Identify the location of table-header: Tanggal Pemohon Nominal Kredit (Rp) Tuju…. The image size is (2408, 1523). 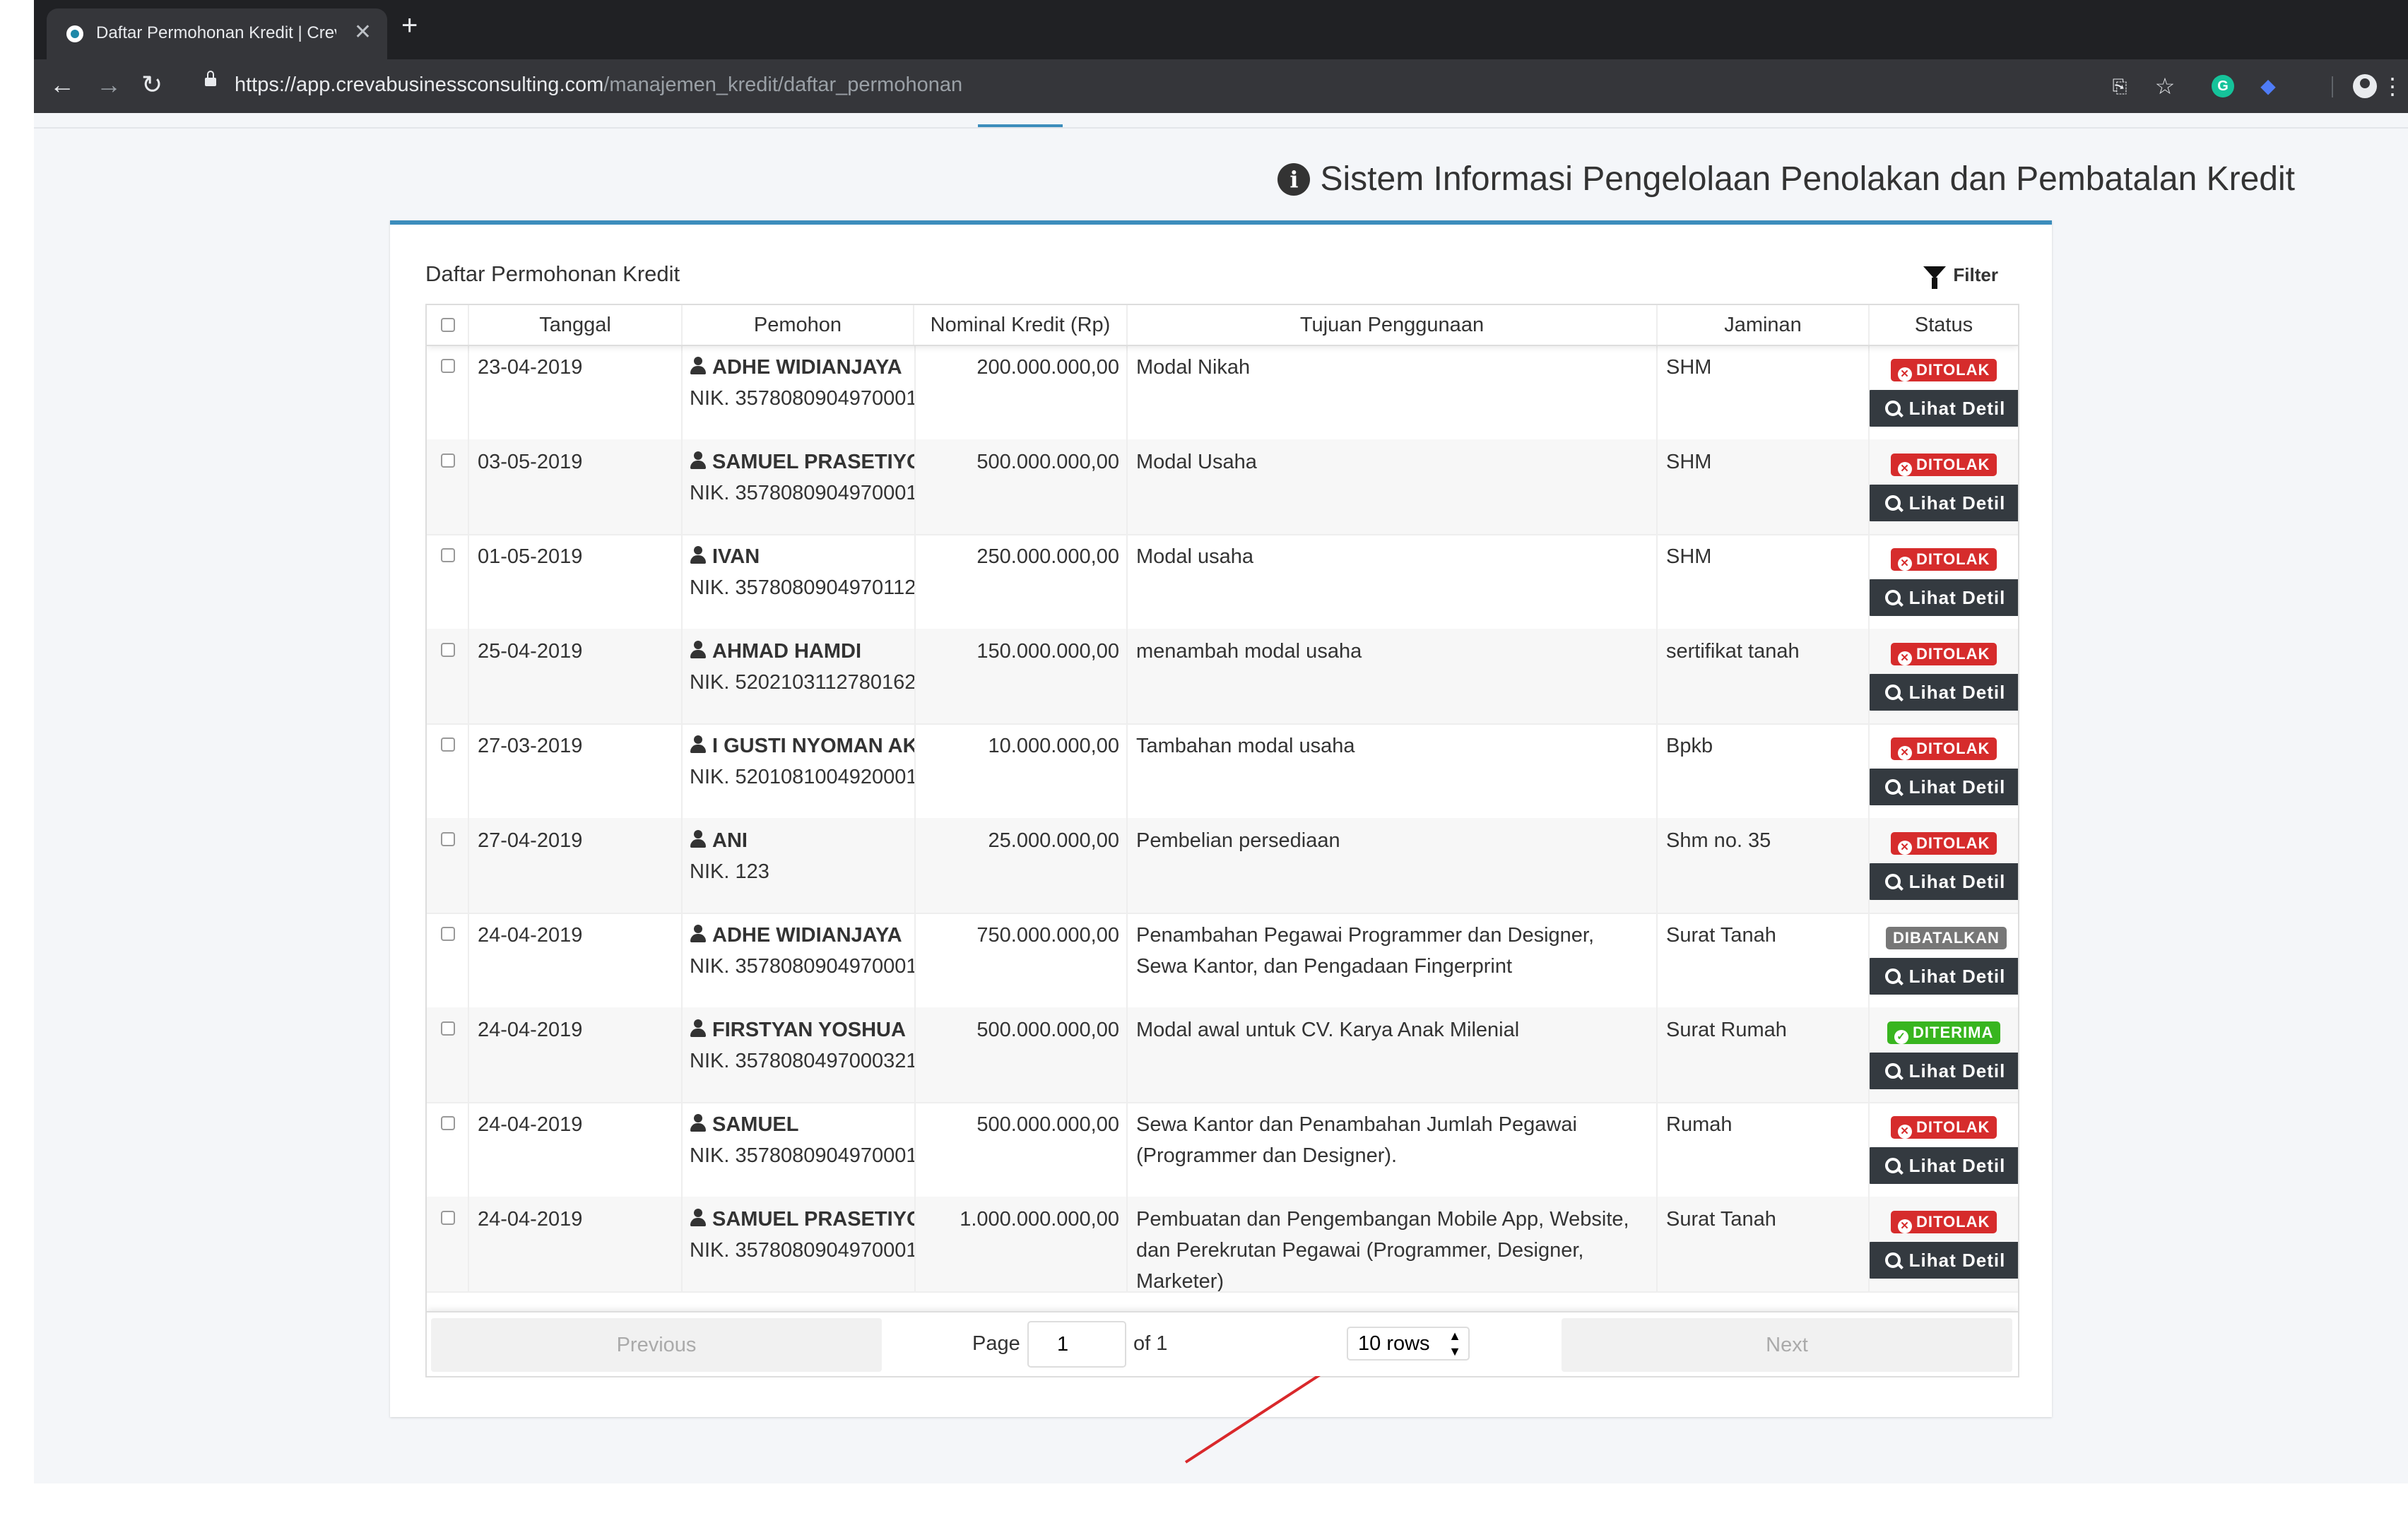
(1222, 325).